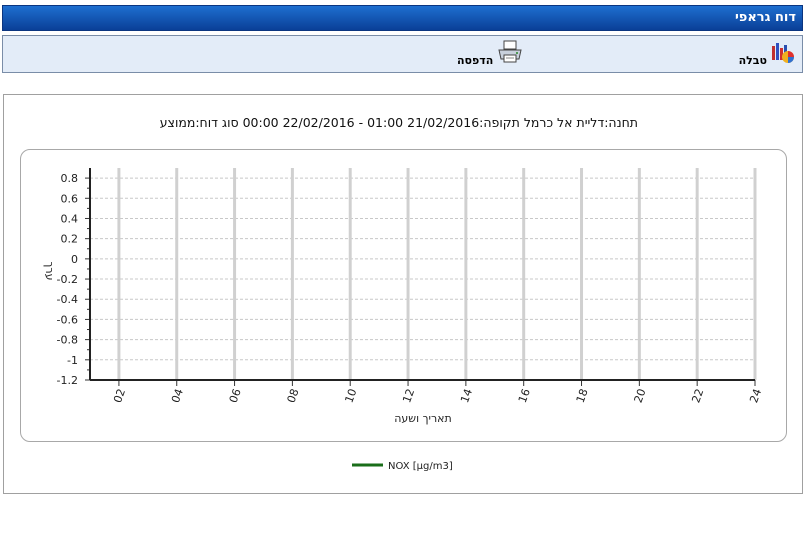  I want to click on toolbar: טבלה הדפסה, so click(402, 54).